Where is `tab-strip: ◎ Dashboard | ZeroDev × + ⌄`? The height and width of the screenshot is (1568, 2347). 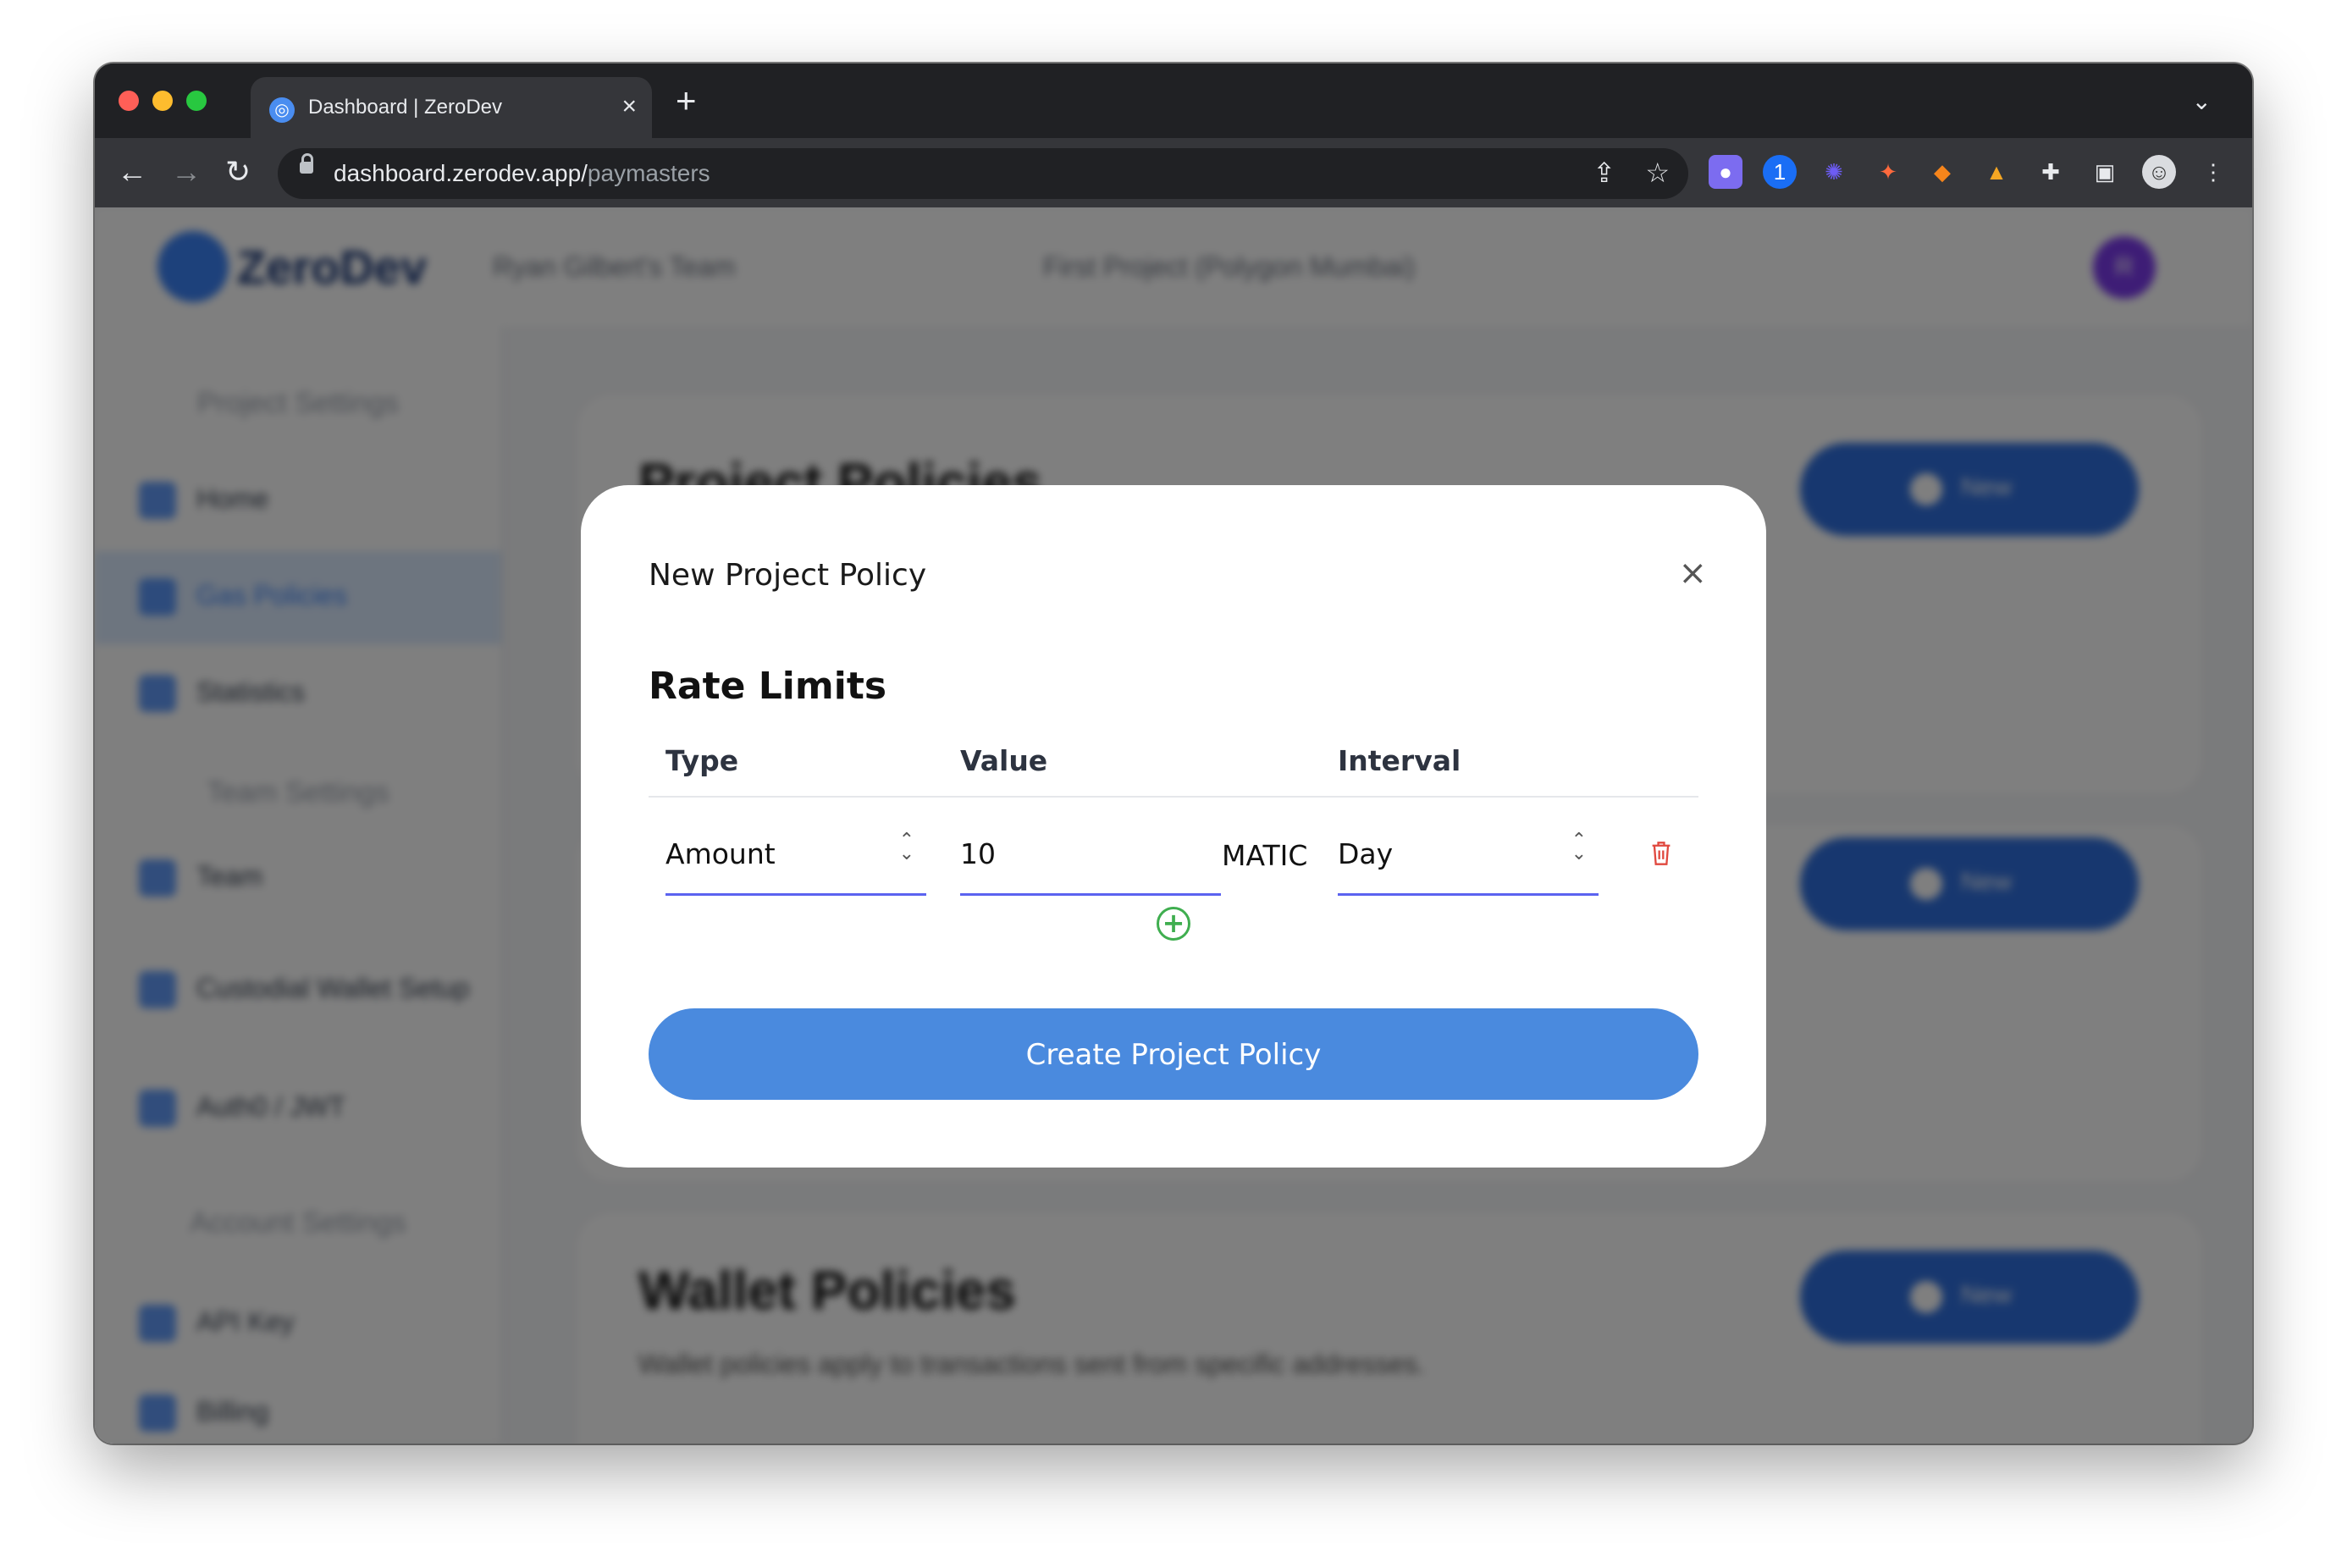
tab-strip: ◎ Dashboard | ZeroDev × + ⌄ is located at coordinates (1173, 100).